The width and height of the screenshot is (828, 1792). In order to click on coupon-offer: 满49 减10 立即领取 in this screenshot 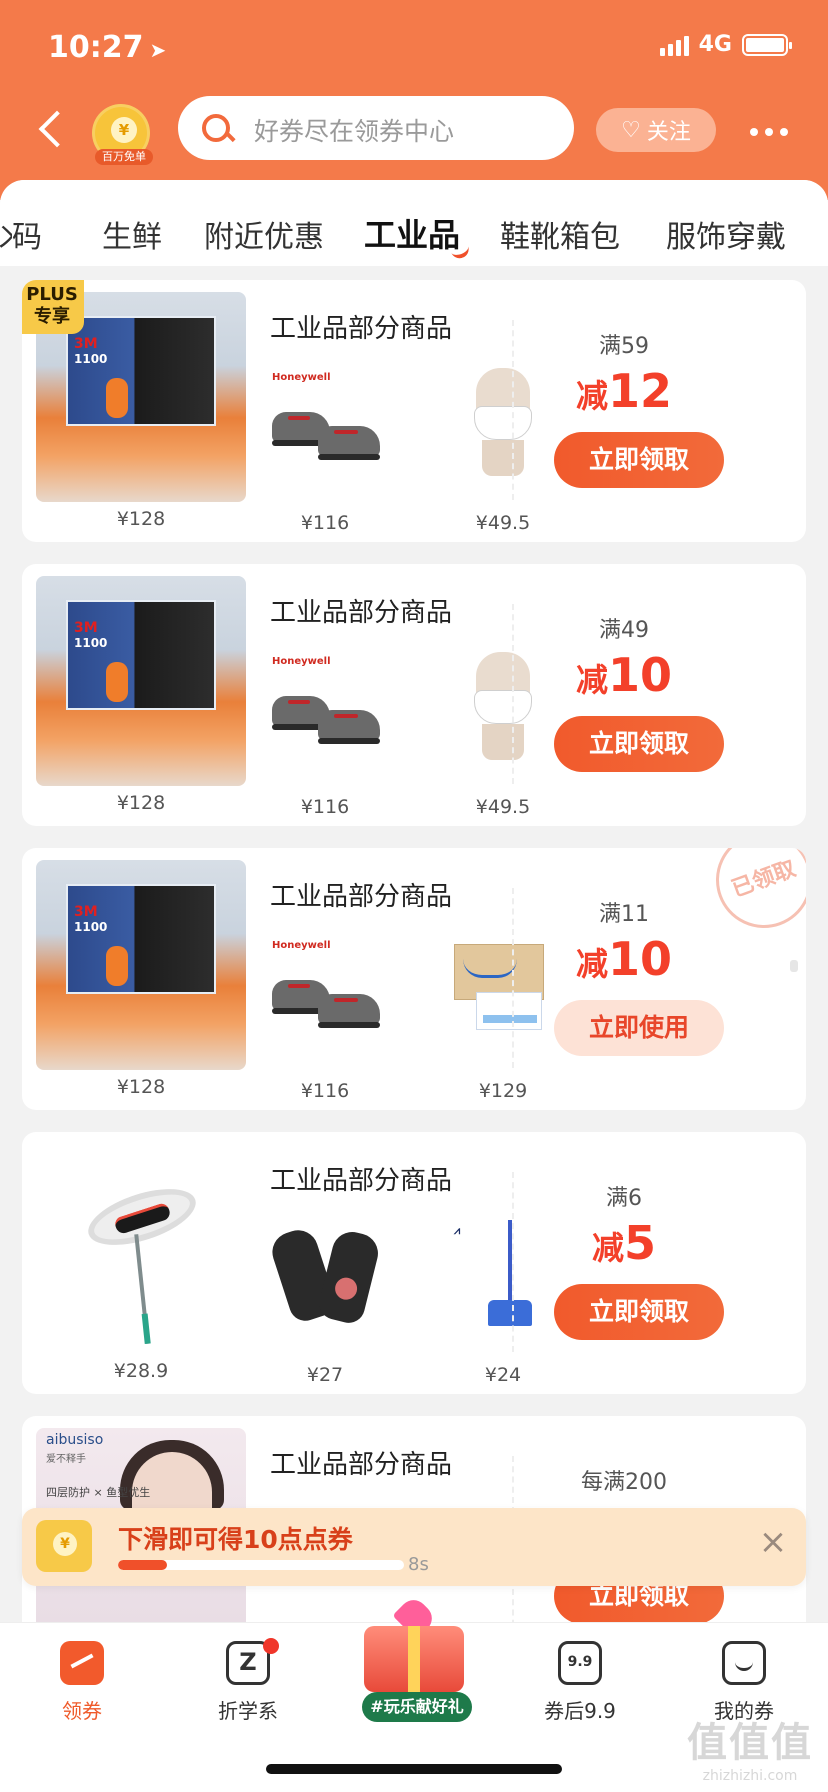, I will do `click(624, 695)`.